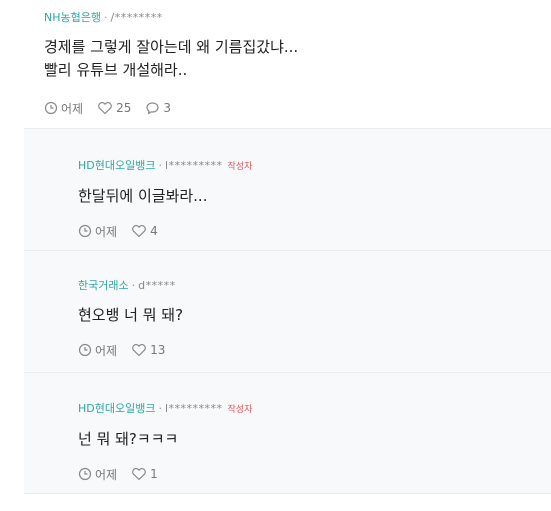 The width and height of the screenshot is (551, 511). I want to click on comment-actions: 어제 25 3, so click(297, 108).